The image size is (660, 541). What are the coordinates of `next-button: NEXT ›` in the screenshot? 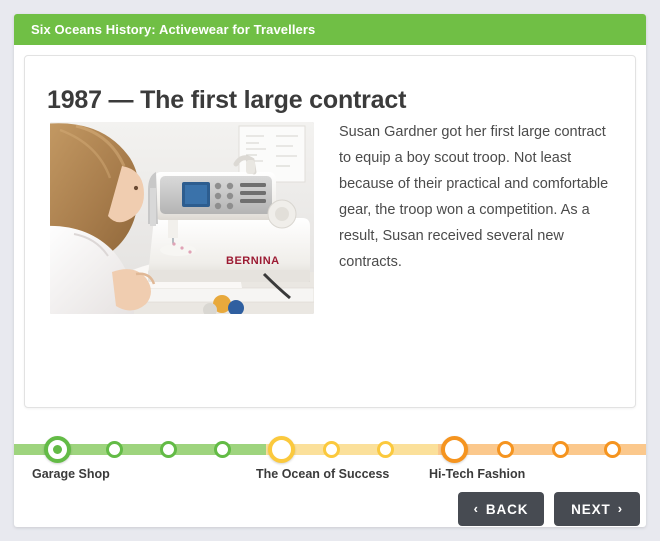 It's located at (597, 509).